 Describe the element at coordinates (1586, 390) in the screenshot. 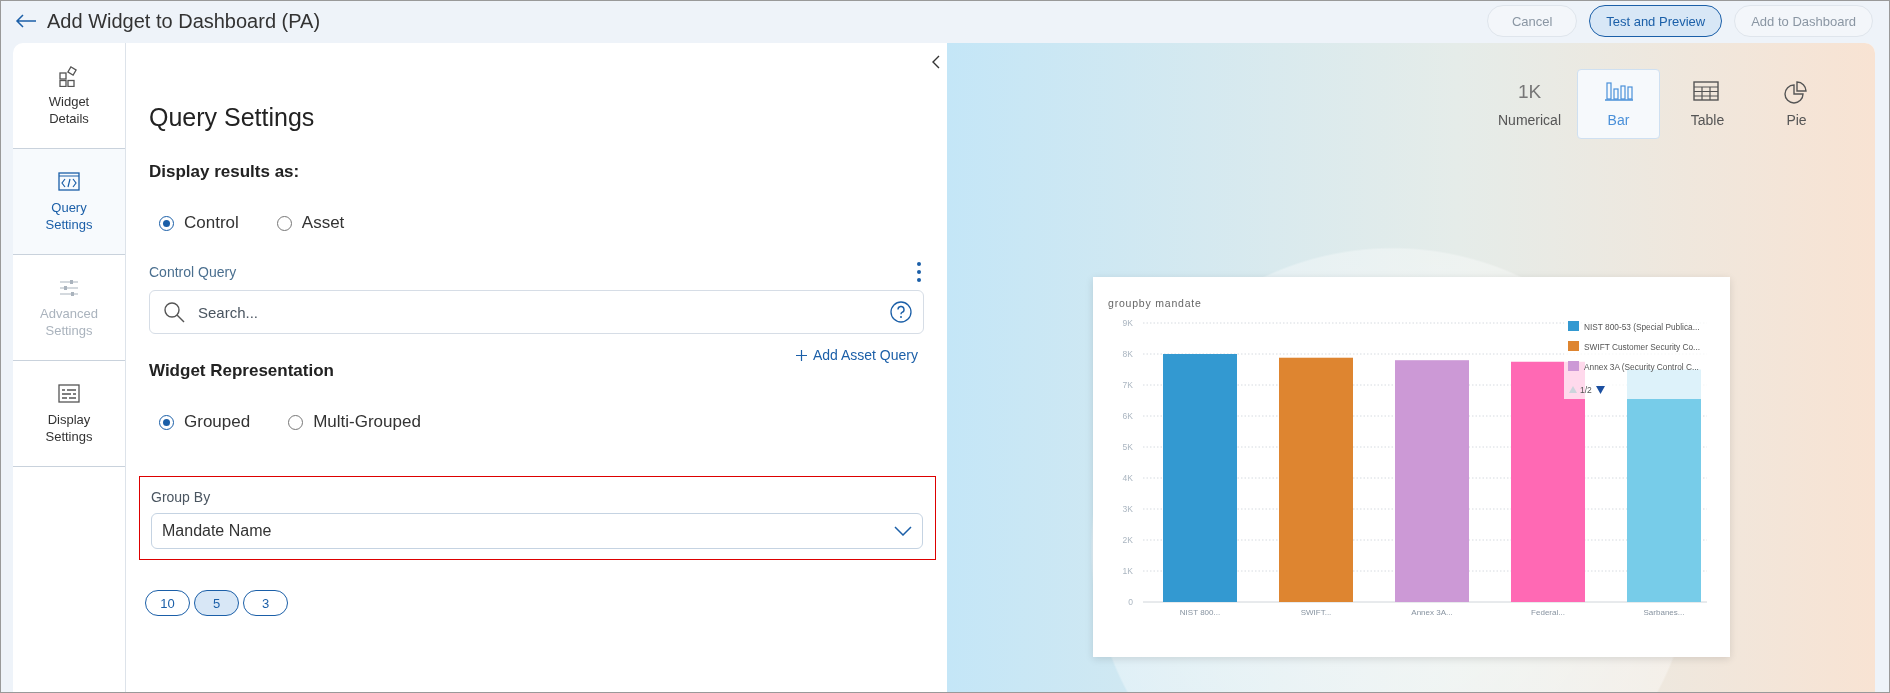

I see `legend-pager: 1/2` at that location.